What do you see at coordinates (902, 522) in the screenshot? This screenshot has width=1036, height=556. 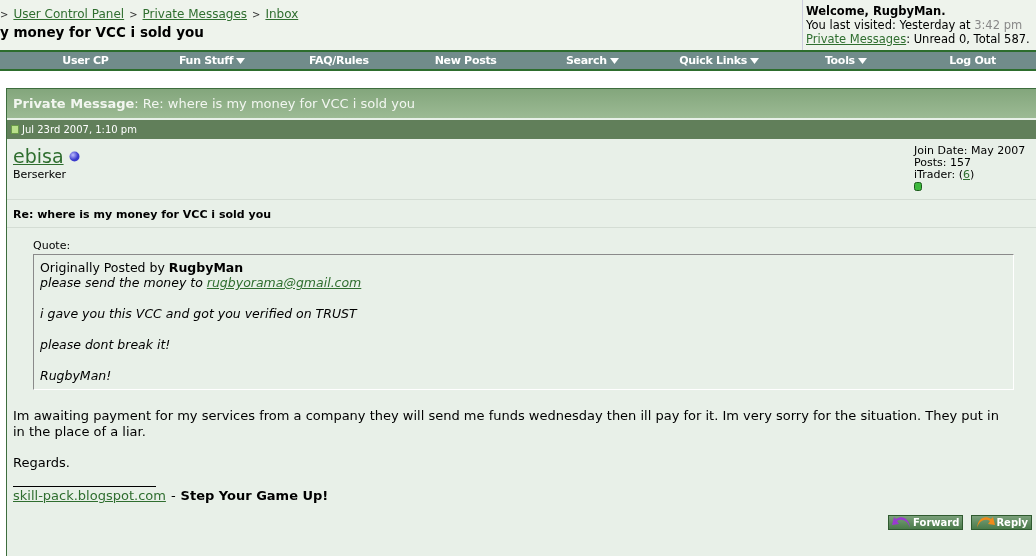 I see `back-arrow-icon` at bounding box center [902, 522].